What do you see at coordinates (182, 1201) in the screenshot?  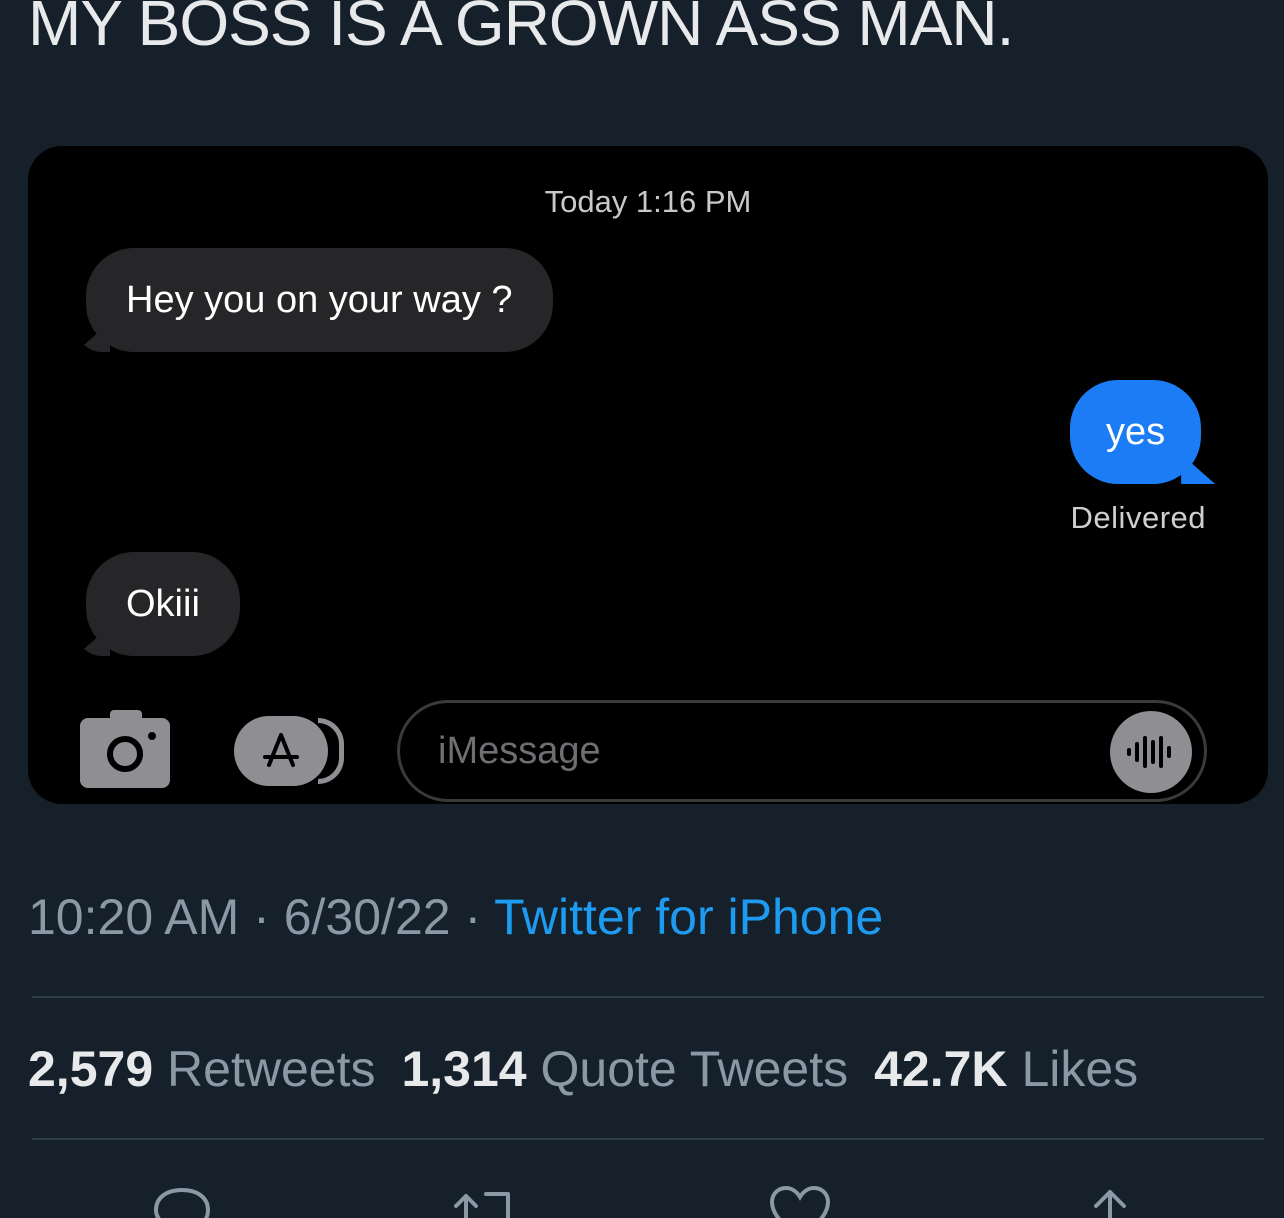 I see `reply-icon` at bounding box center [182, 1201].